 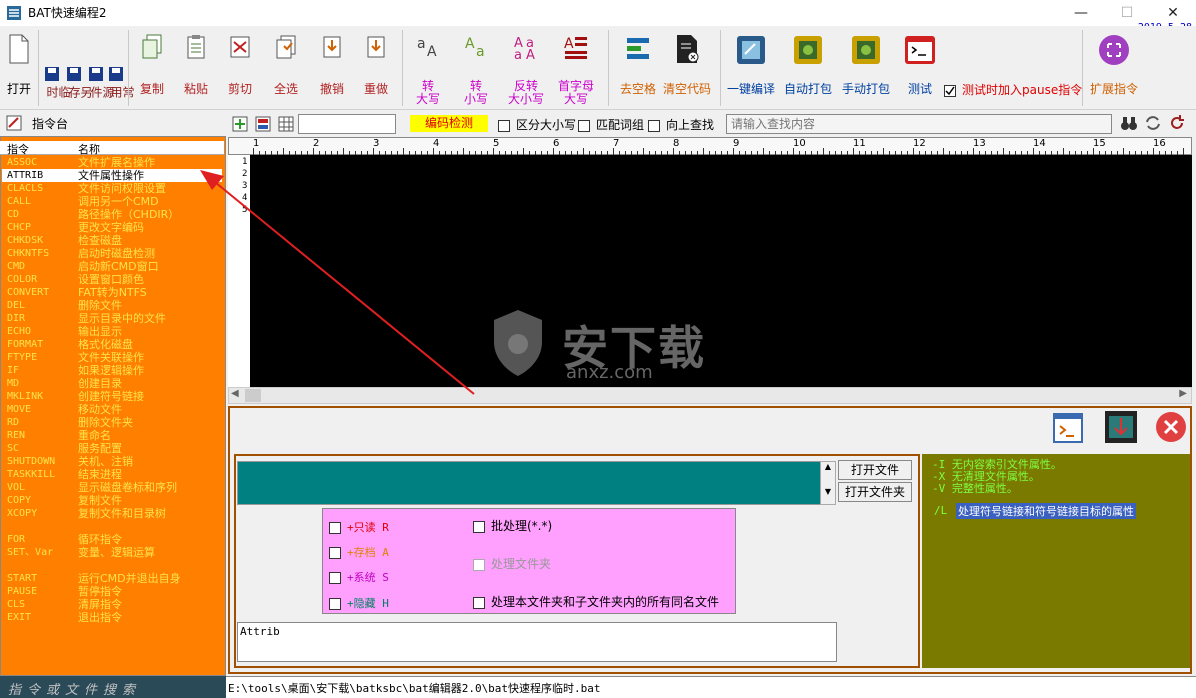 What do you see at coordinates (449, 123) in the screenshot?
I see `encoding-detect-button: 编码检测` at bounding box center [449, 123].